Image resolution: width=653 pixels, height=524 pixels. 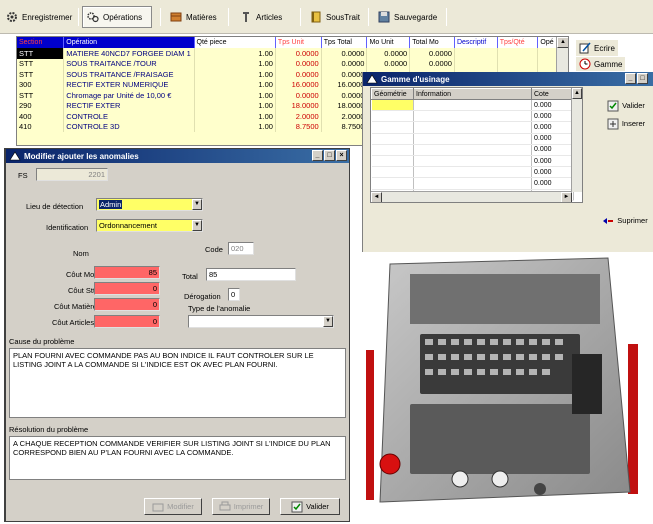 What do you see at coordinates (41, 42) in the screenshot?
I see `col-section: Section` at bounding box center [41, 42].